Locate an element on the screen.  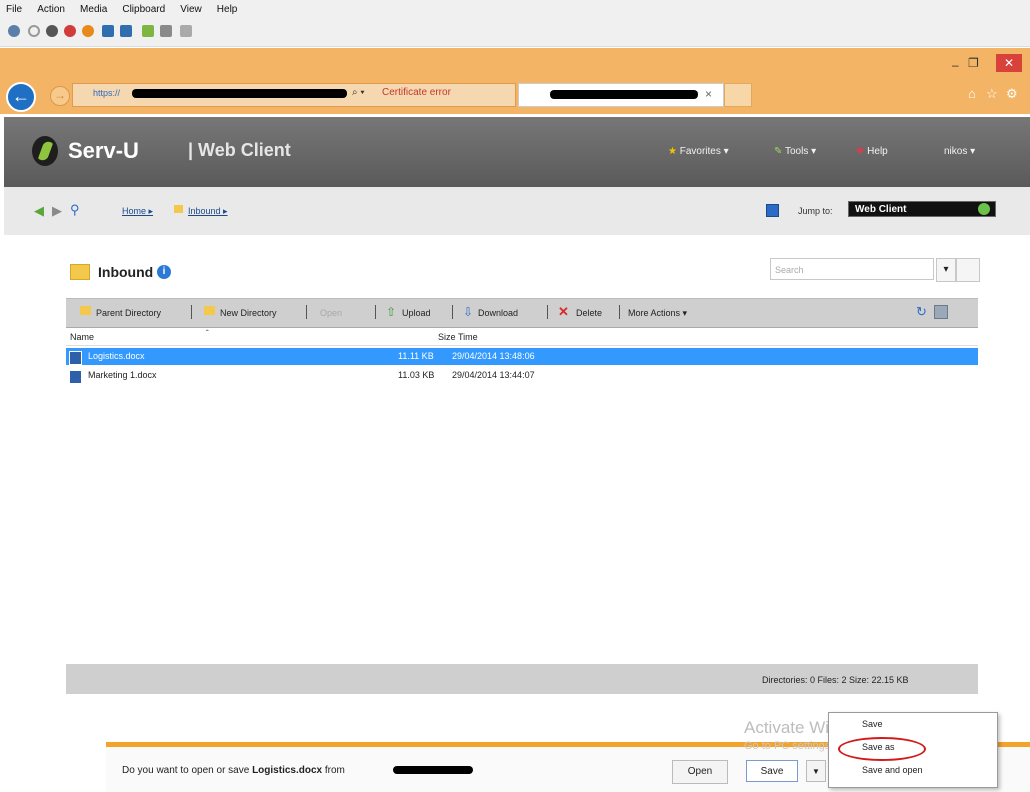
new-directory-icon is located at coordinates (209, 310).